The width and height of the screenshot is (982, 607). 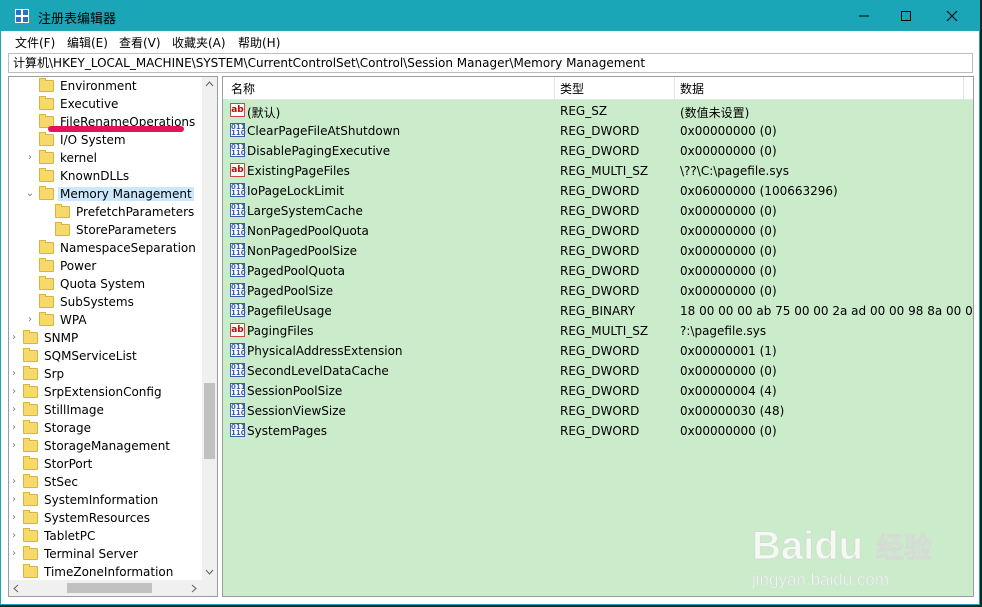 I want to click on maximize-icon, so click(x=906, y=16).